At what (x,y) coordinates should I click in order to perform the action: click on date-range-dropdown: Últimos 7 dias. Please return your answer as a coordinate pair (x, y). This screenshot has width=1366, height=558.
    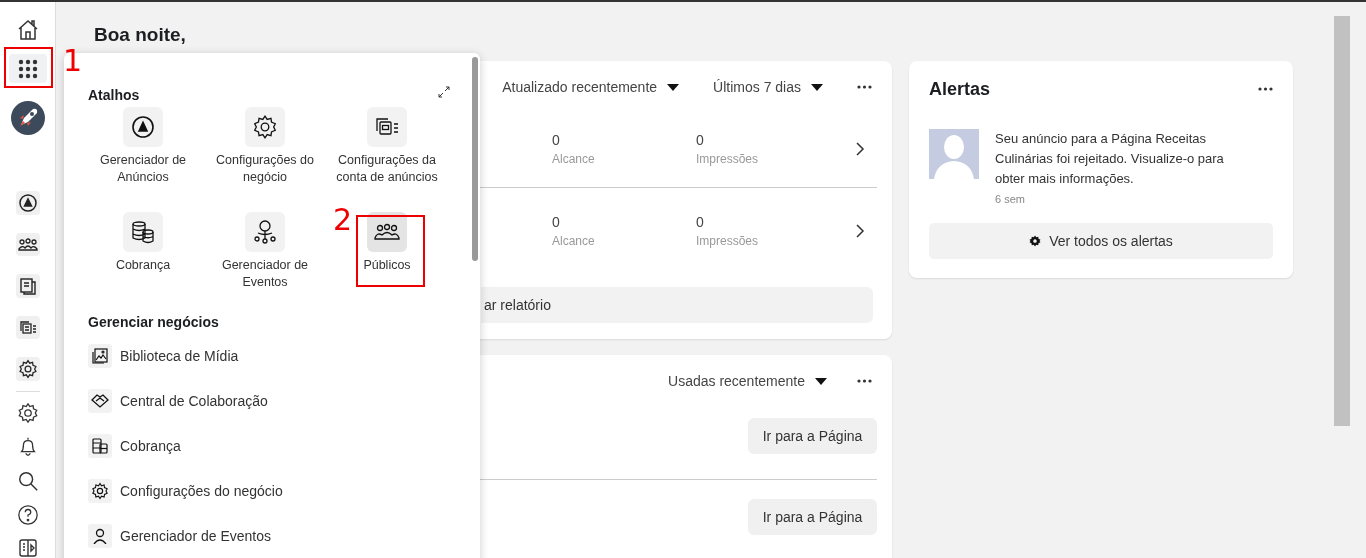
    Looking at the image, I should click on (768, 87).